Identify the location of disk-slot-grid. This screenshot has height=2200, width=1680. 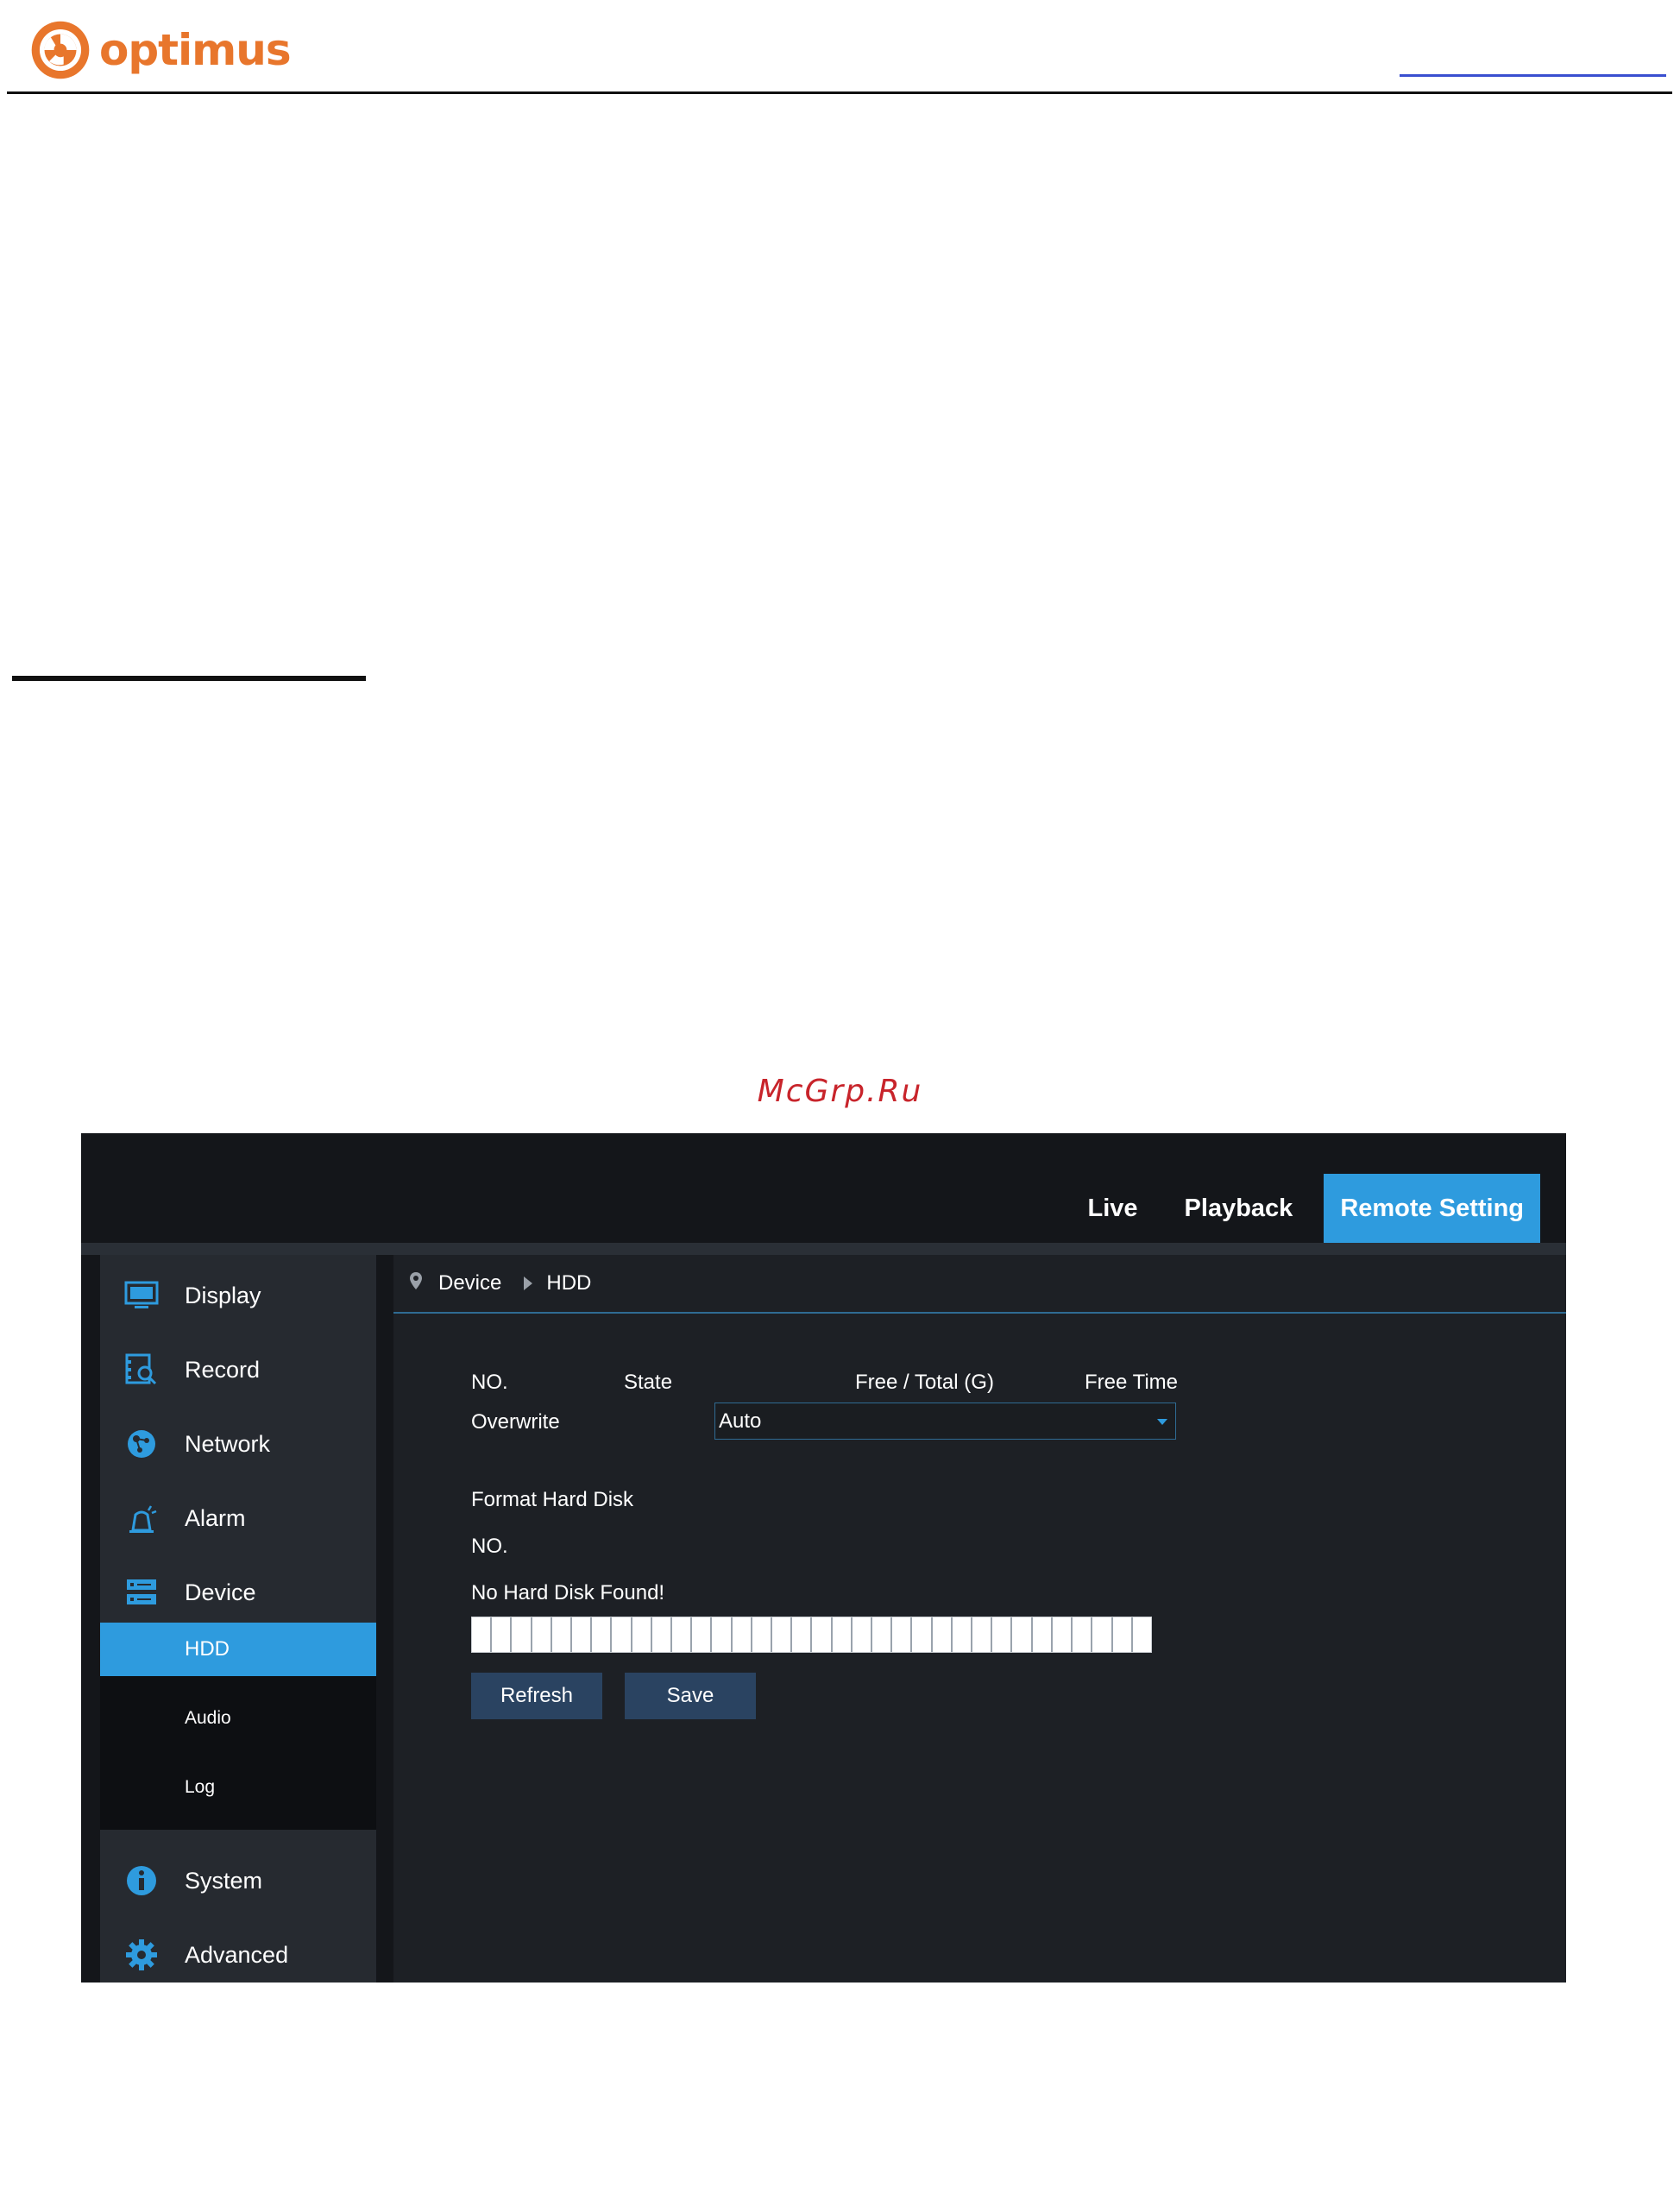
(812, 1635).